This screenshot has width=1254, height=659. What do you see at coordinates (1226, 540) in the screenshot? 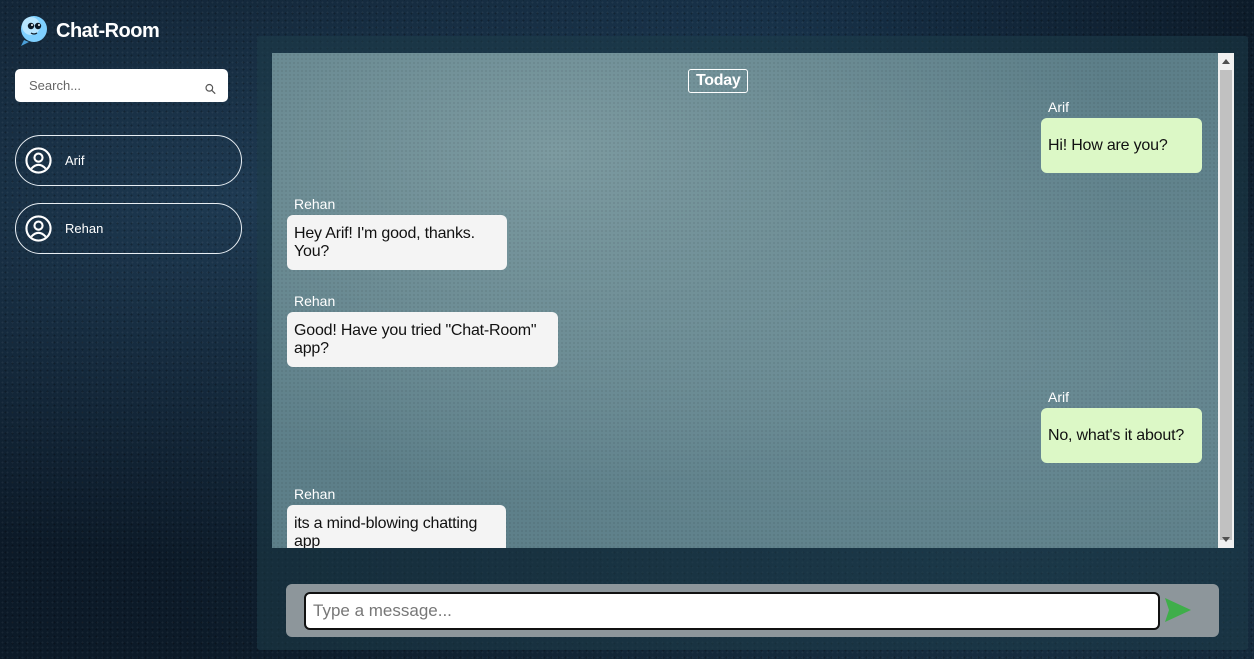
I see `scroll-down-arrow-icon` at bounding box center [1226, 540].